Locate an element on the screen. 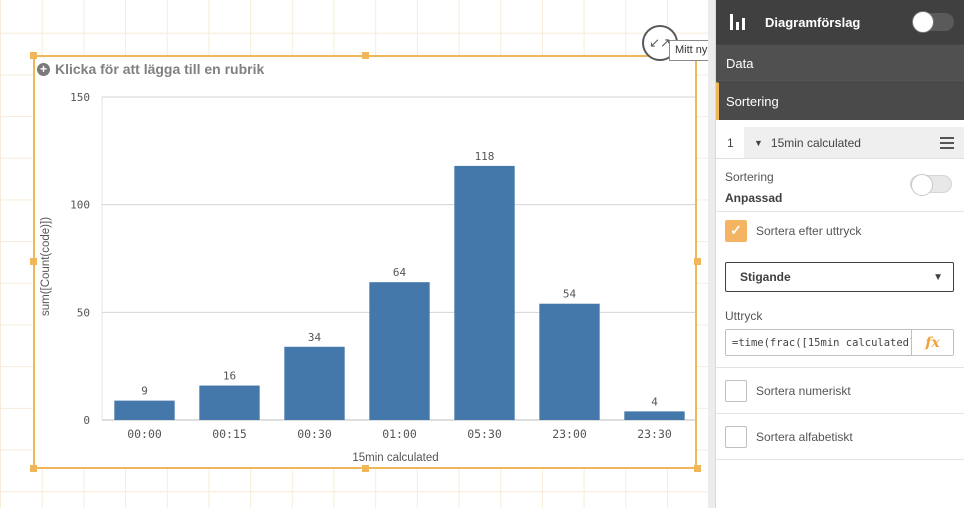  expression-label: Uttryck is located at coordinates (744, 316).